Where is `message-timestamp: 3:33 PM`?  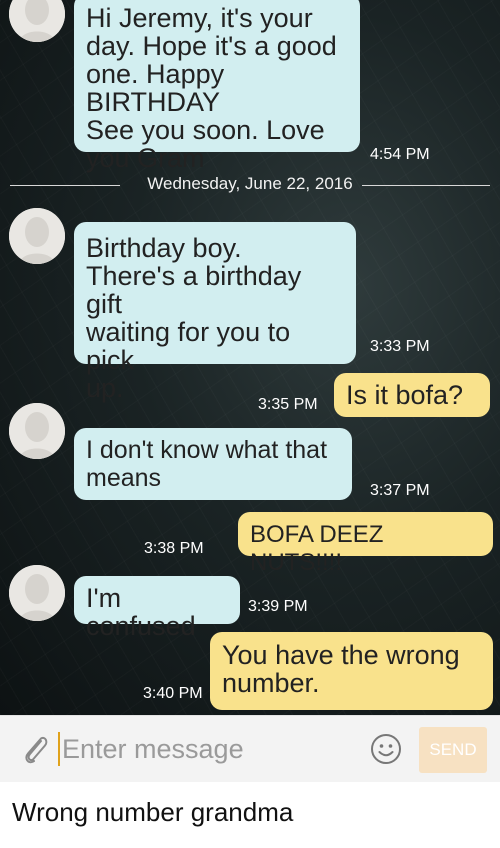 message-timestamp: 3:33 PM is located at coordinates (400, 346).